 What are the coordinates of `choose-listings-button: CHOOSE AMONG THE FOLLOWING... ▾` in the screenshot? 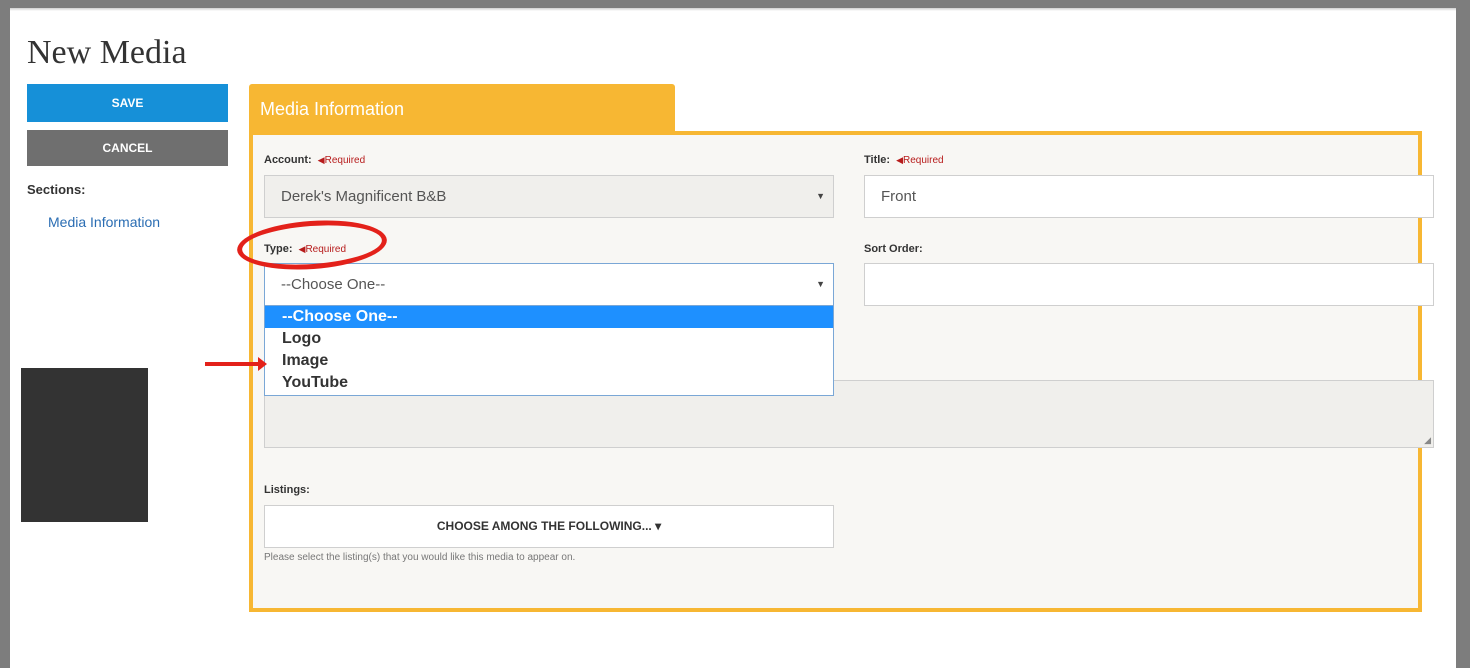 It's located at (549, 526).